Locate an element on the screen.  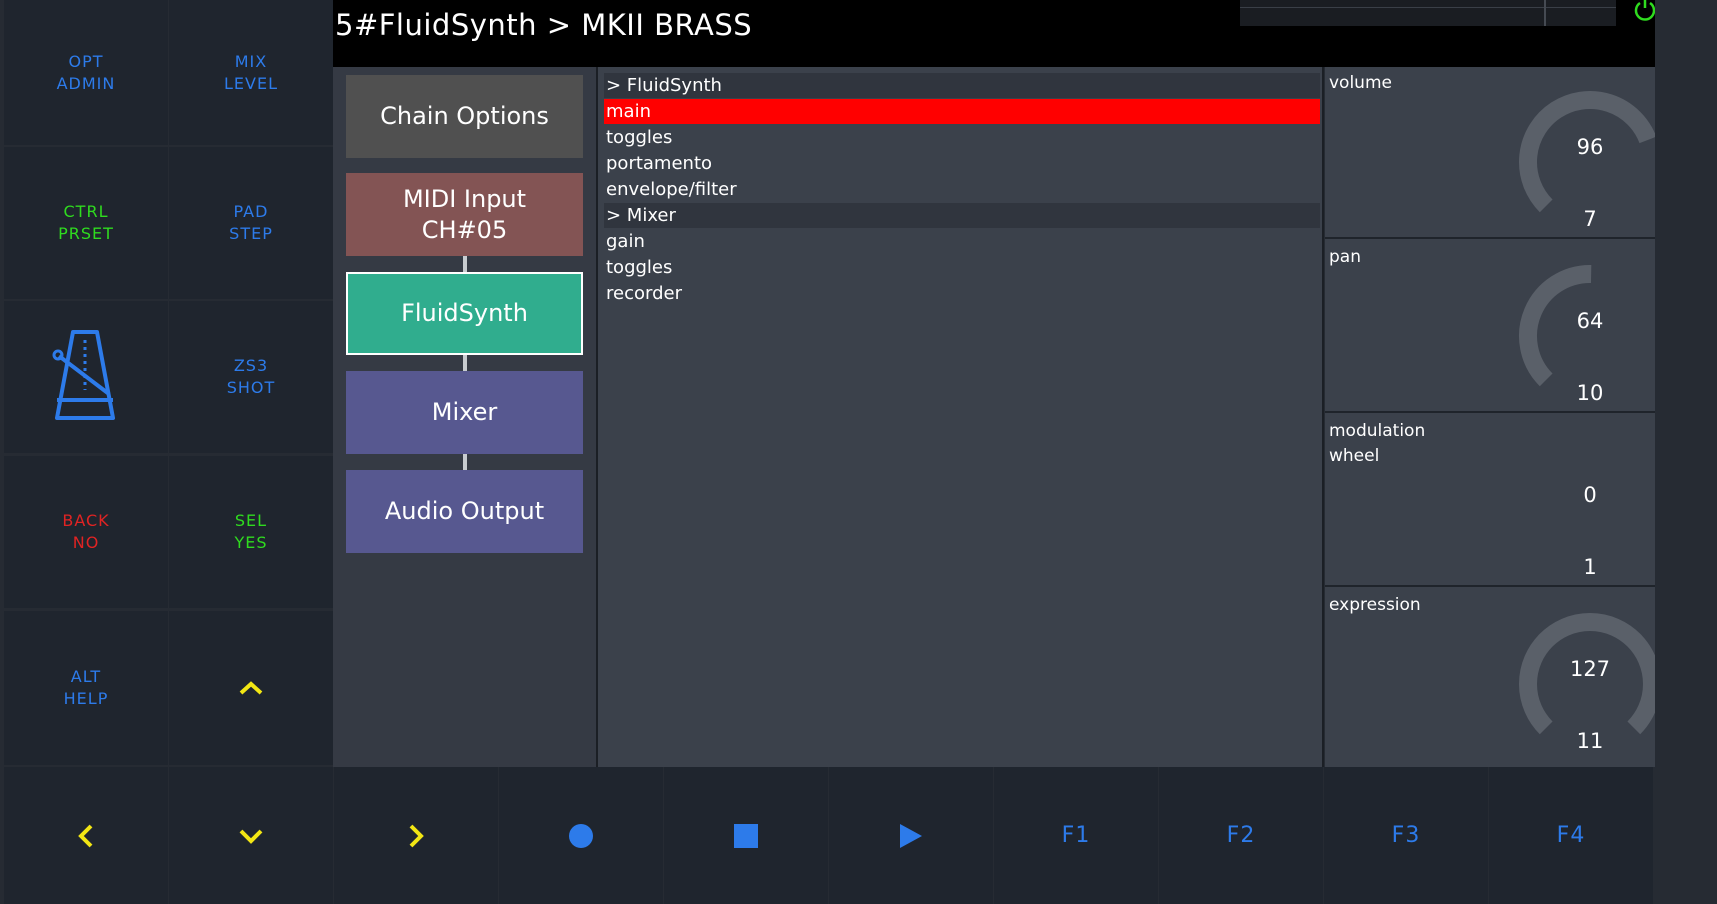
knob-expression: expression 127 11 is located at coordinates (1490, 678).